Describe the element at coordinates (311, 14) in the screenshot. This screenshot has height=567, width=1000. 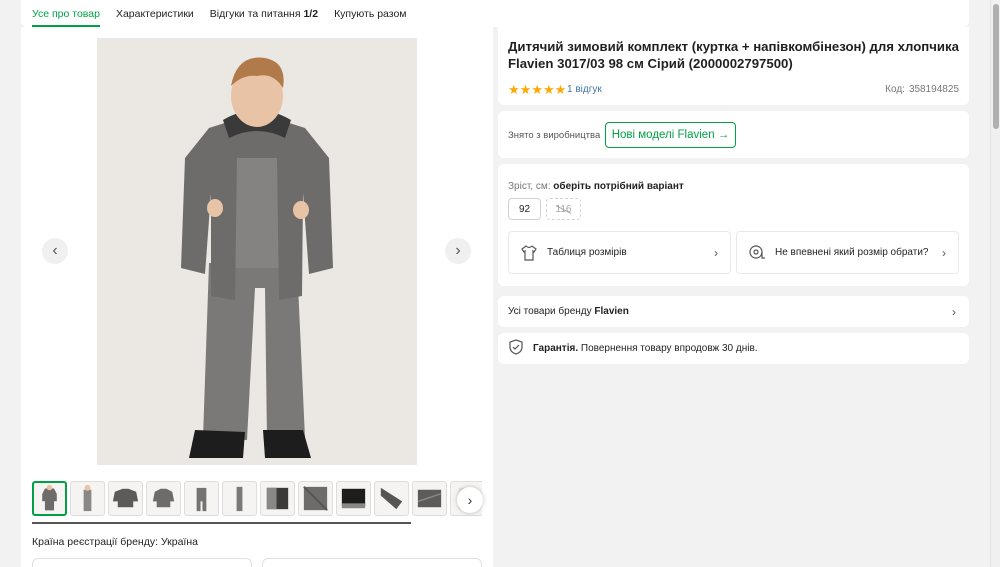
I see `tab-reviews-count: 1/2` at that location.